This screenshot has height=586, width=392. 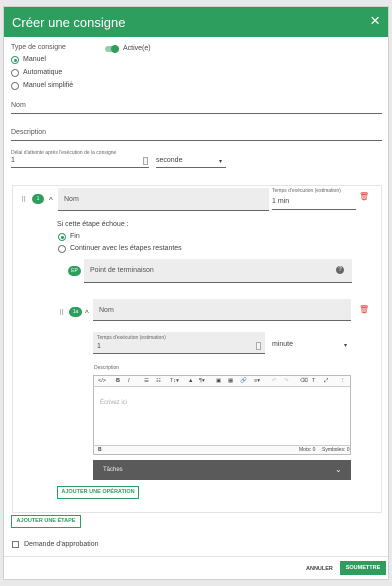 I want to click on align-icon: ≡▾, so click(x=257, y=381).